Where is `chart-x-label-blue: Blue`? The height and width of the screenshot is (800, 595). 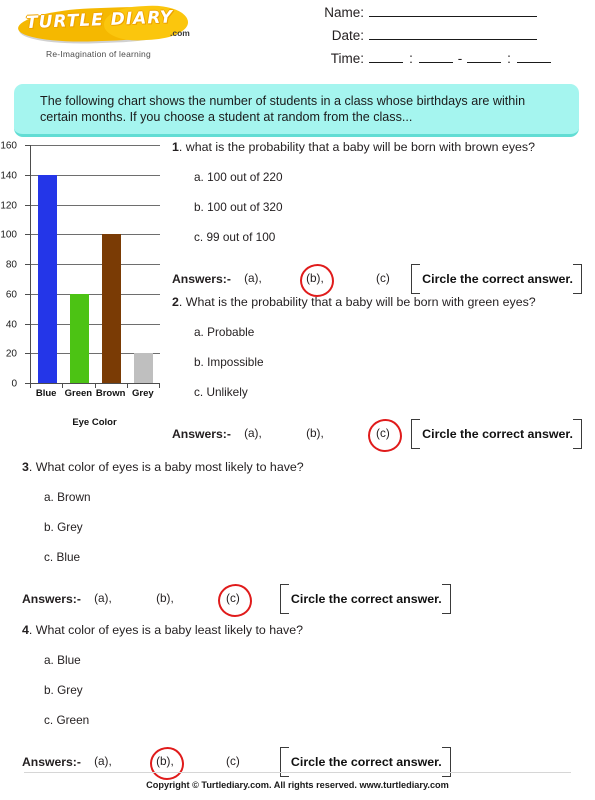
chart-x-label-blue: Blue is located at coordinates (46, 391).